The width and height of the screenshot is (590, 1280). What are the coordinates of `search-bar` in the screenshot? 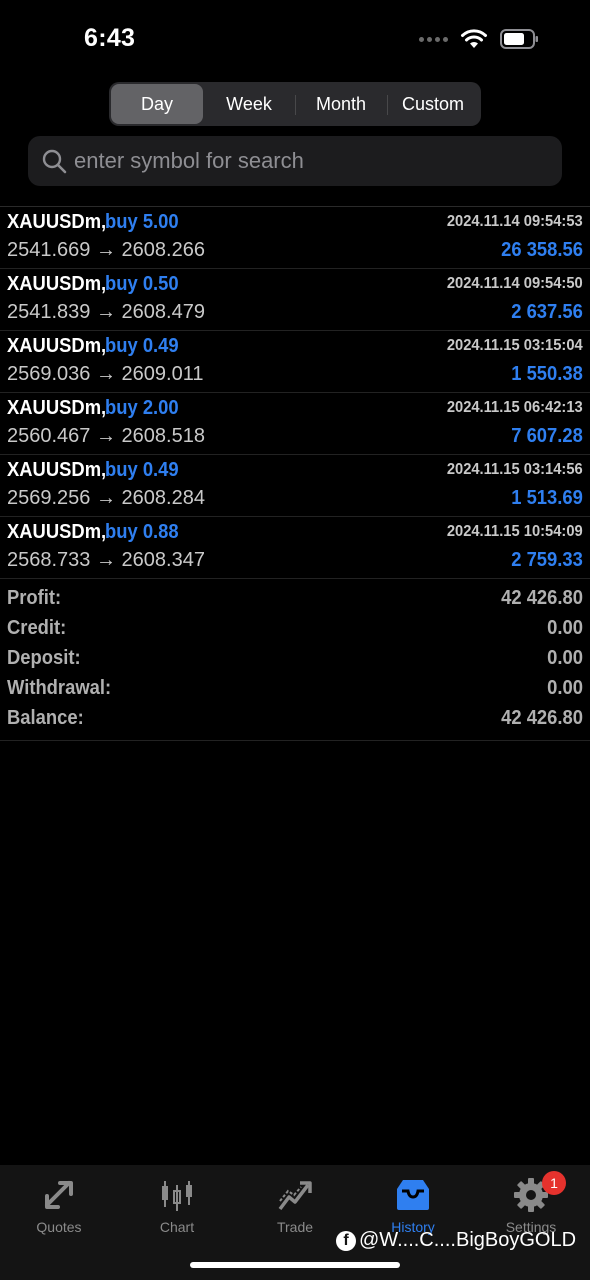 It's located at (295, 161).